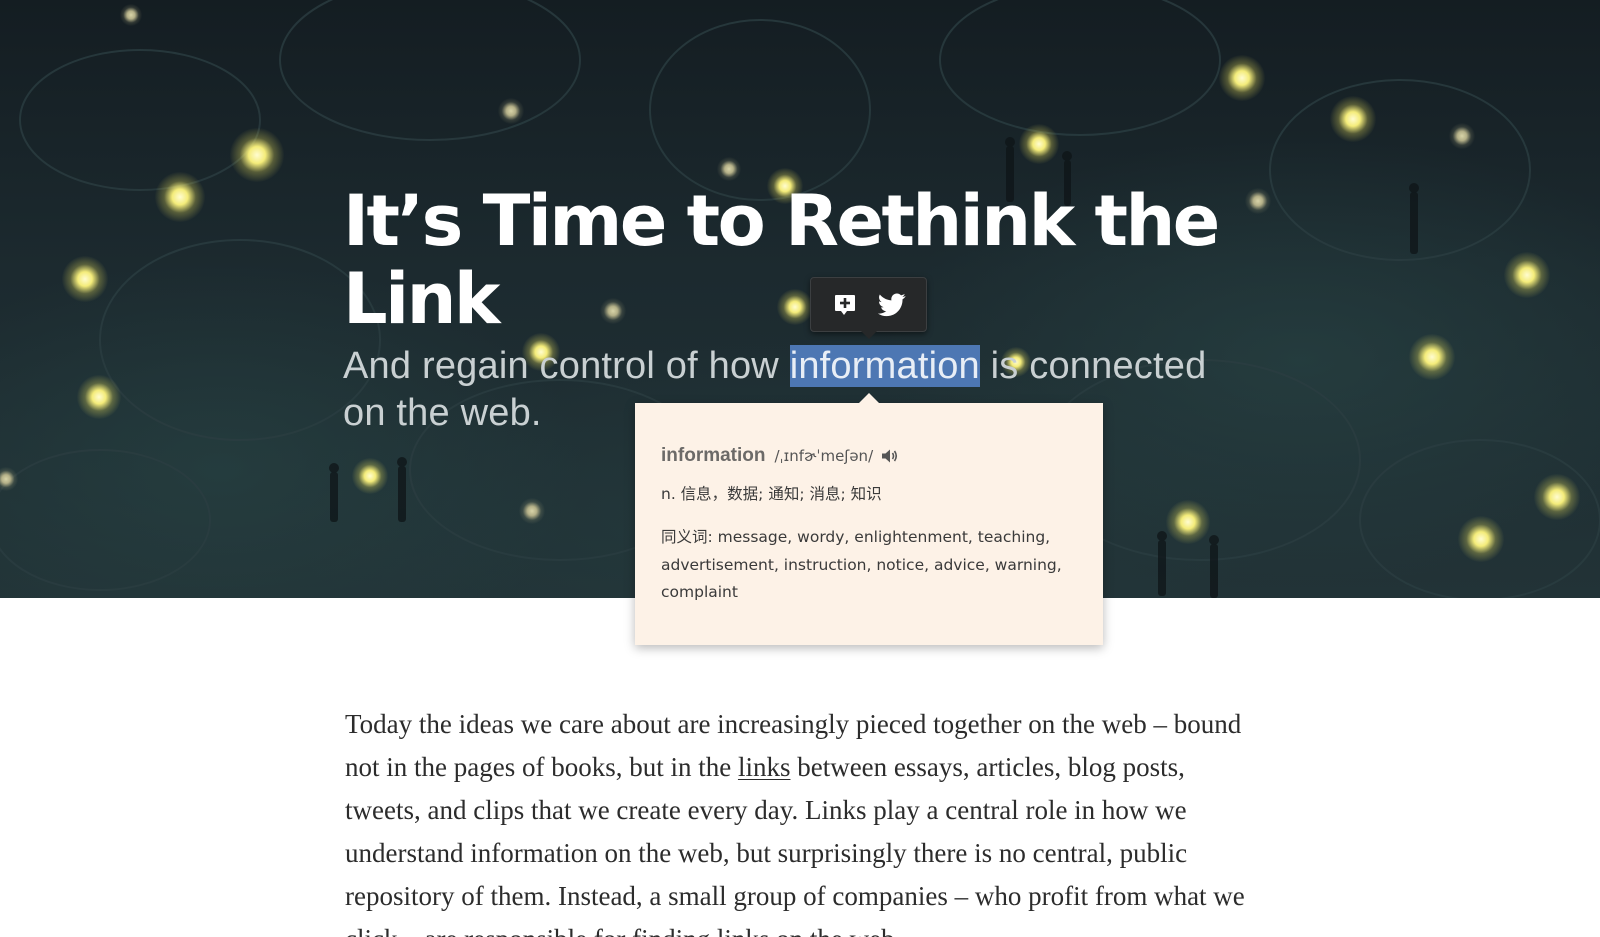  I want to click on links-link: links, so click(764, 767).